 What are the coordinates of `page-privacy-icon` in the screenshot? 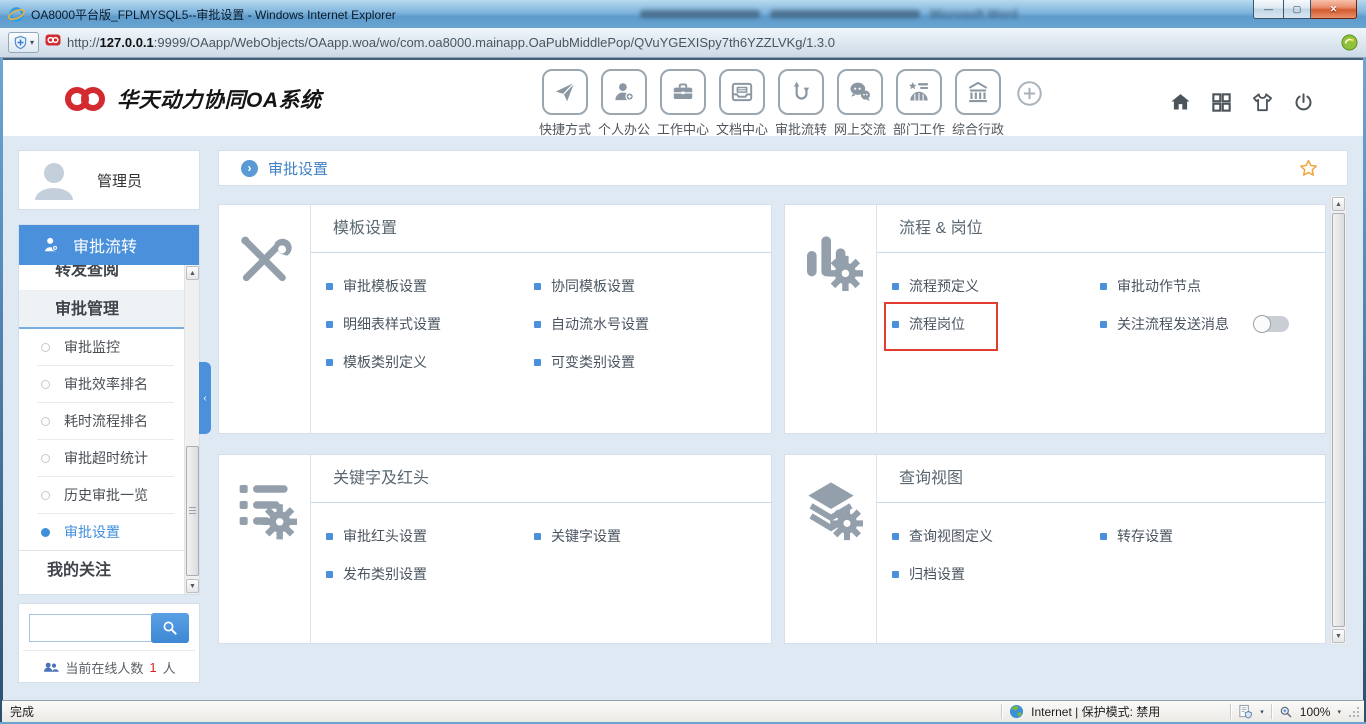 It's located at (1245, 711).